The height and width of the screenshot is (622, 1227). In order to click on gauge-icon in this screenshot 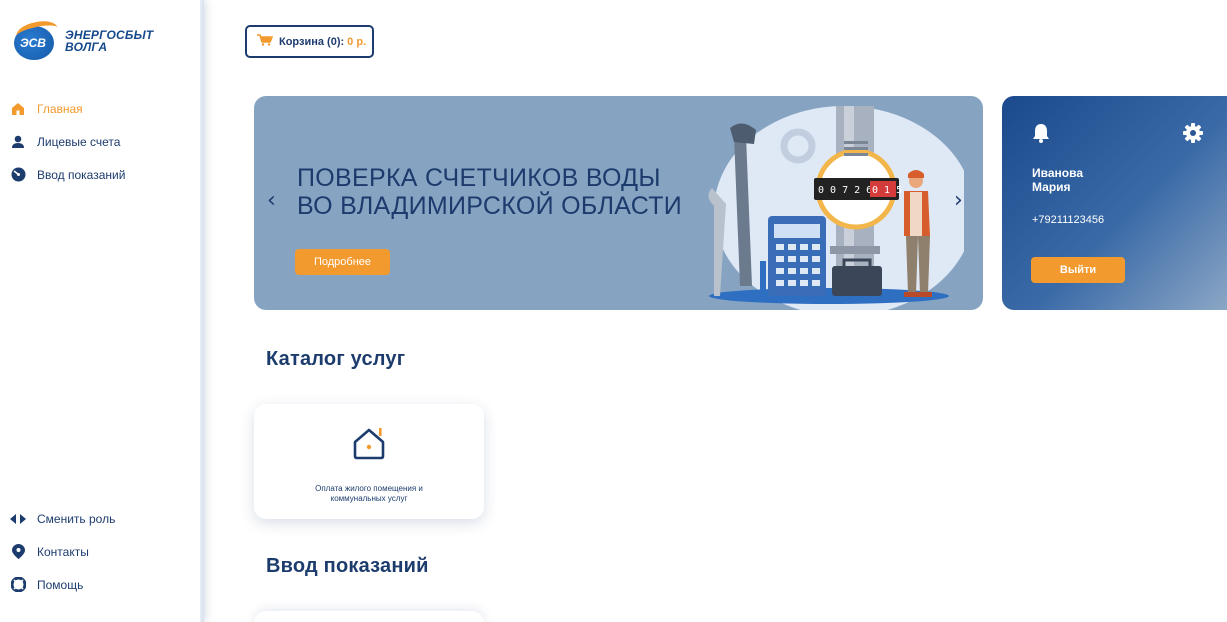, I will do `click(18, 175)`.